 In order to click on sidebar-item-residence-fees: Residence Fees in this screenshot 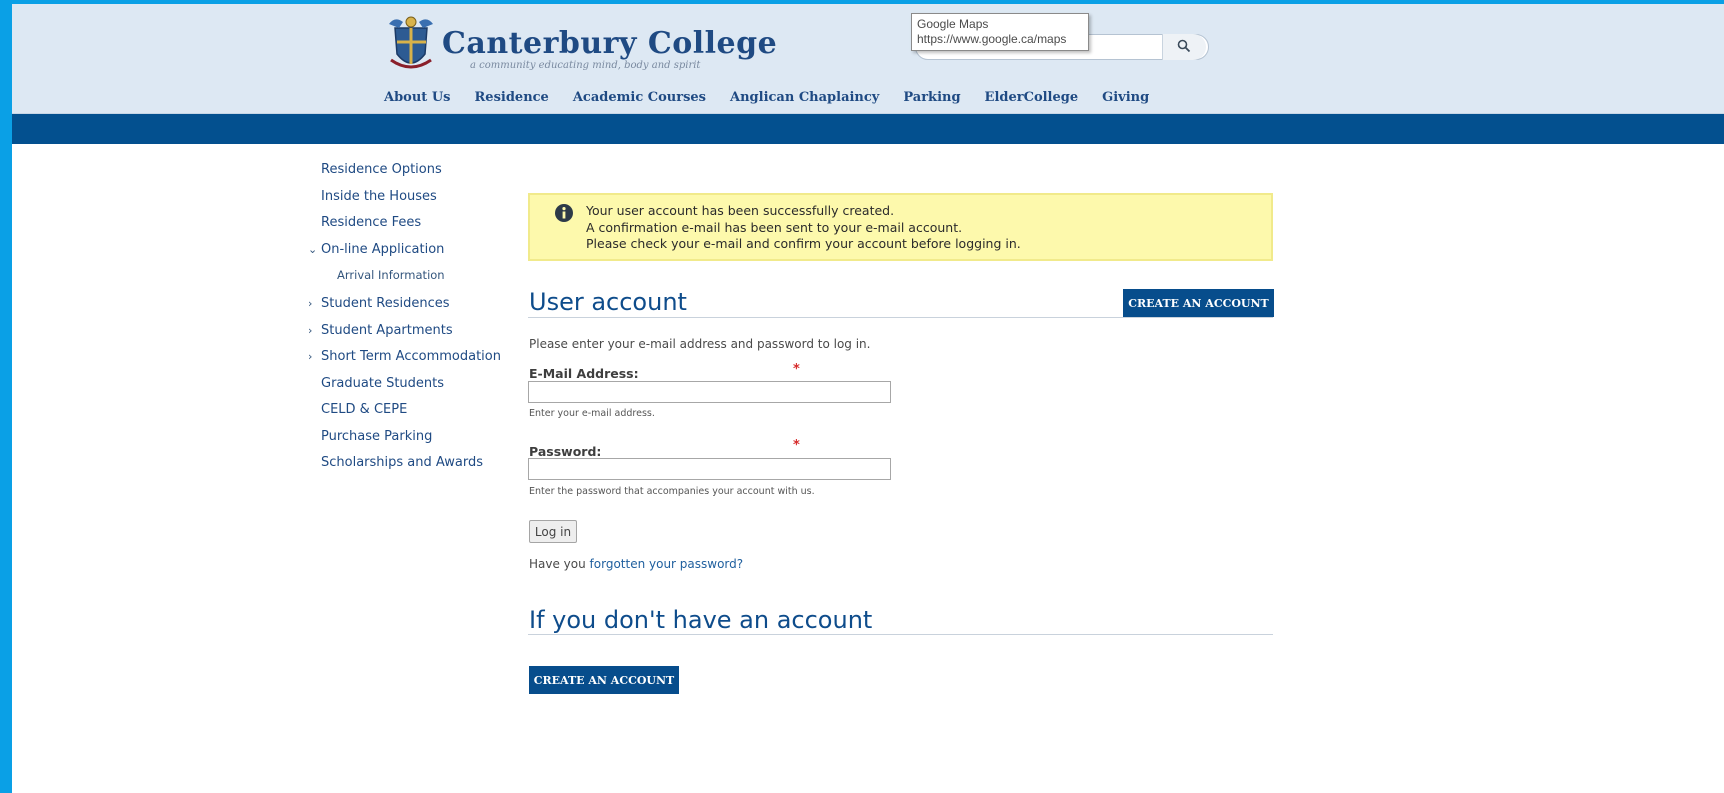, I will do `click(404, 228)`.